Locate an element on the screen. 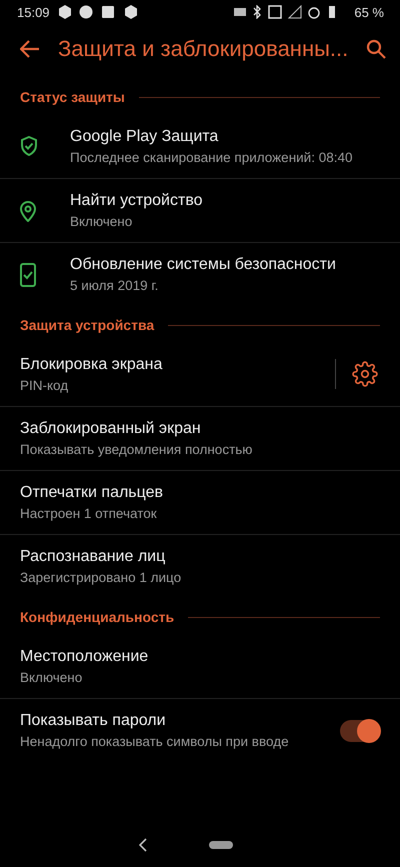  back-arrow-icon is located at coordinates (30, 49).